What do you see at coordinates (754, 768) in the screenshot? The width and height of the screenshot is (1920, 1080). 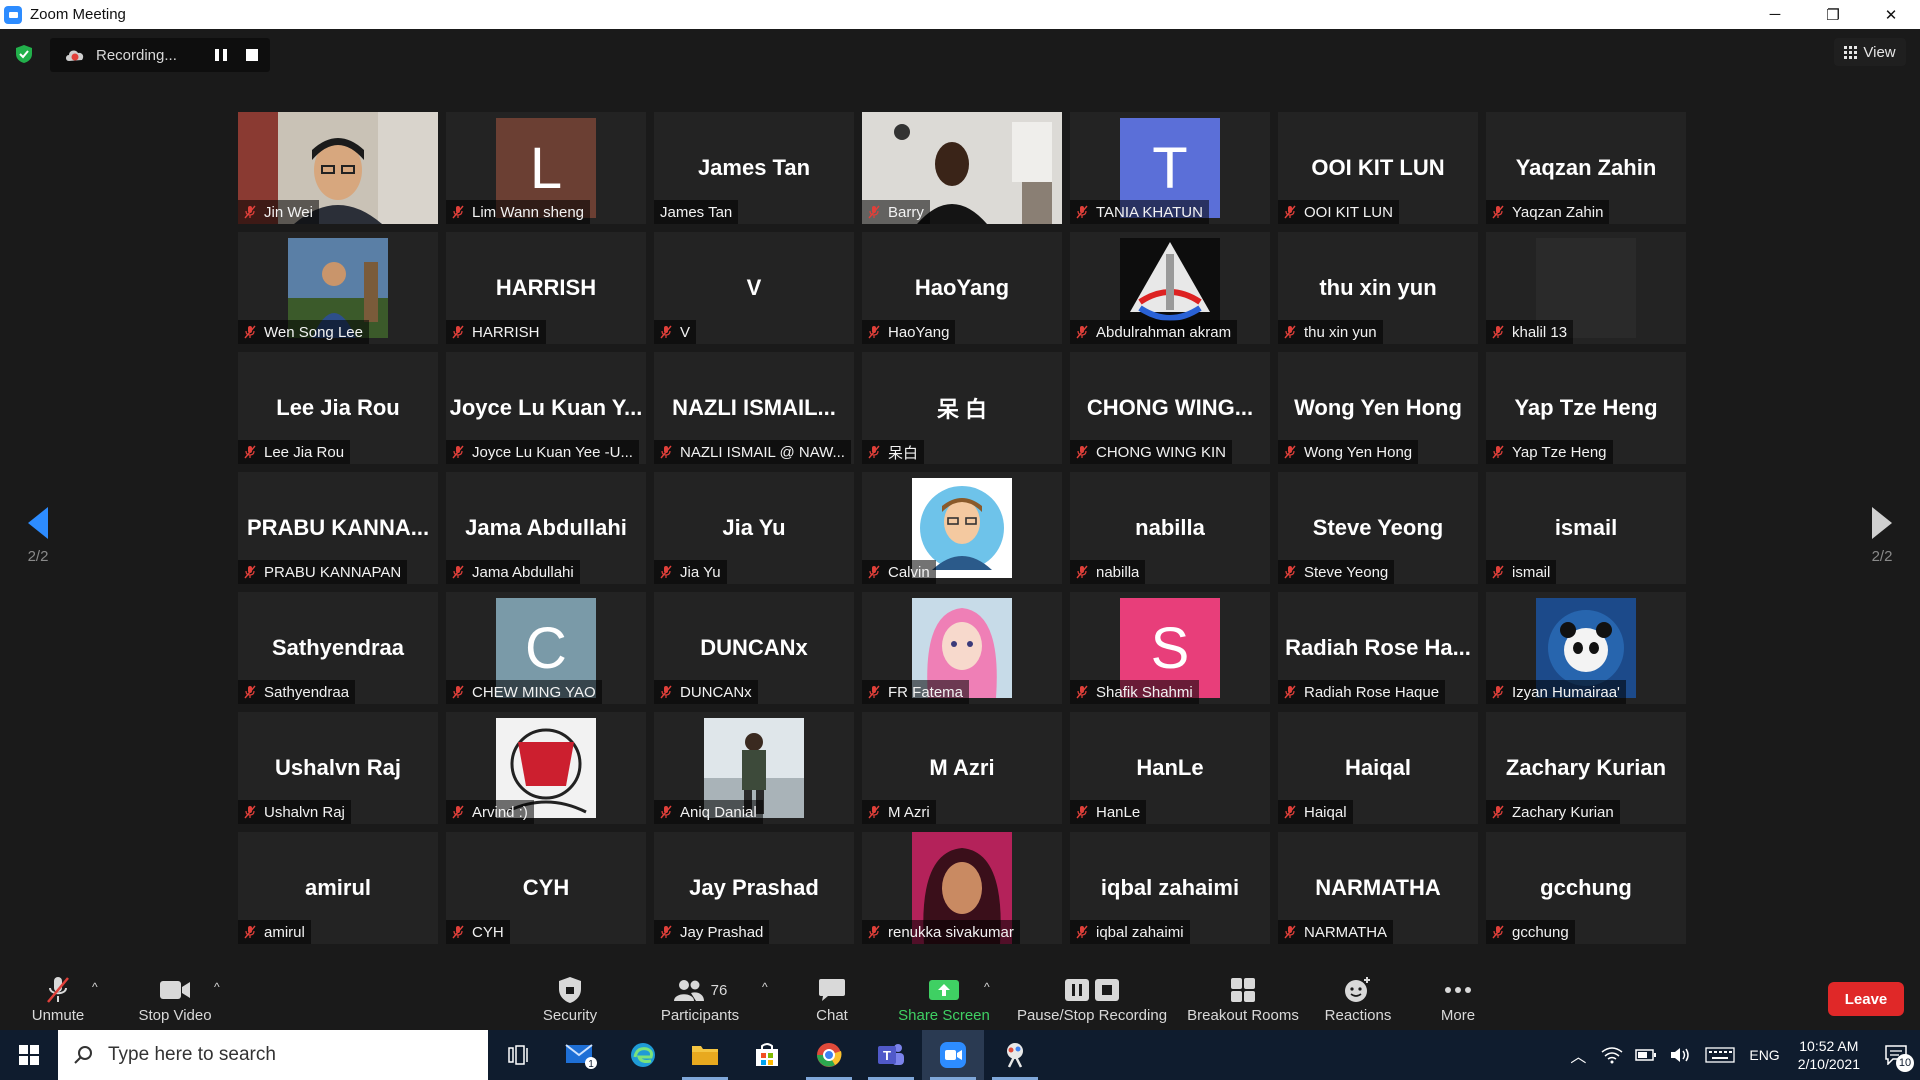 I see `participant-tile: Aniq Danial` at bounding box center [754, 768].